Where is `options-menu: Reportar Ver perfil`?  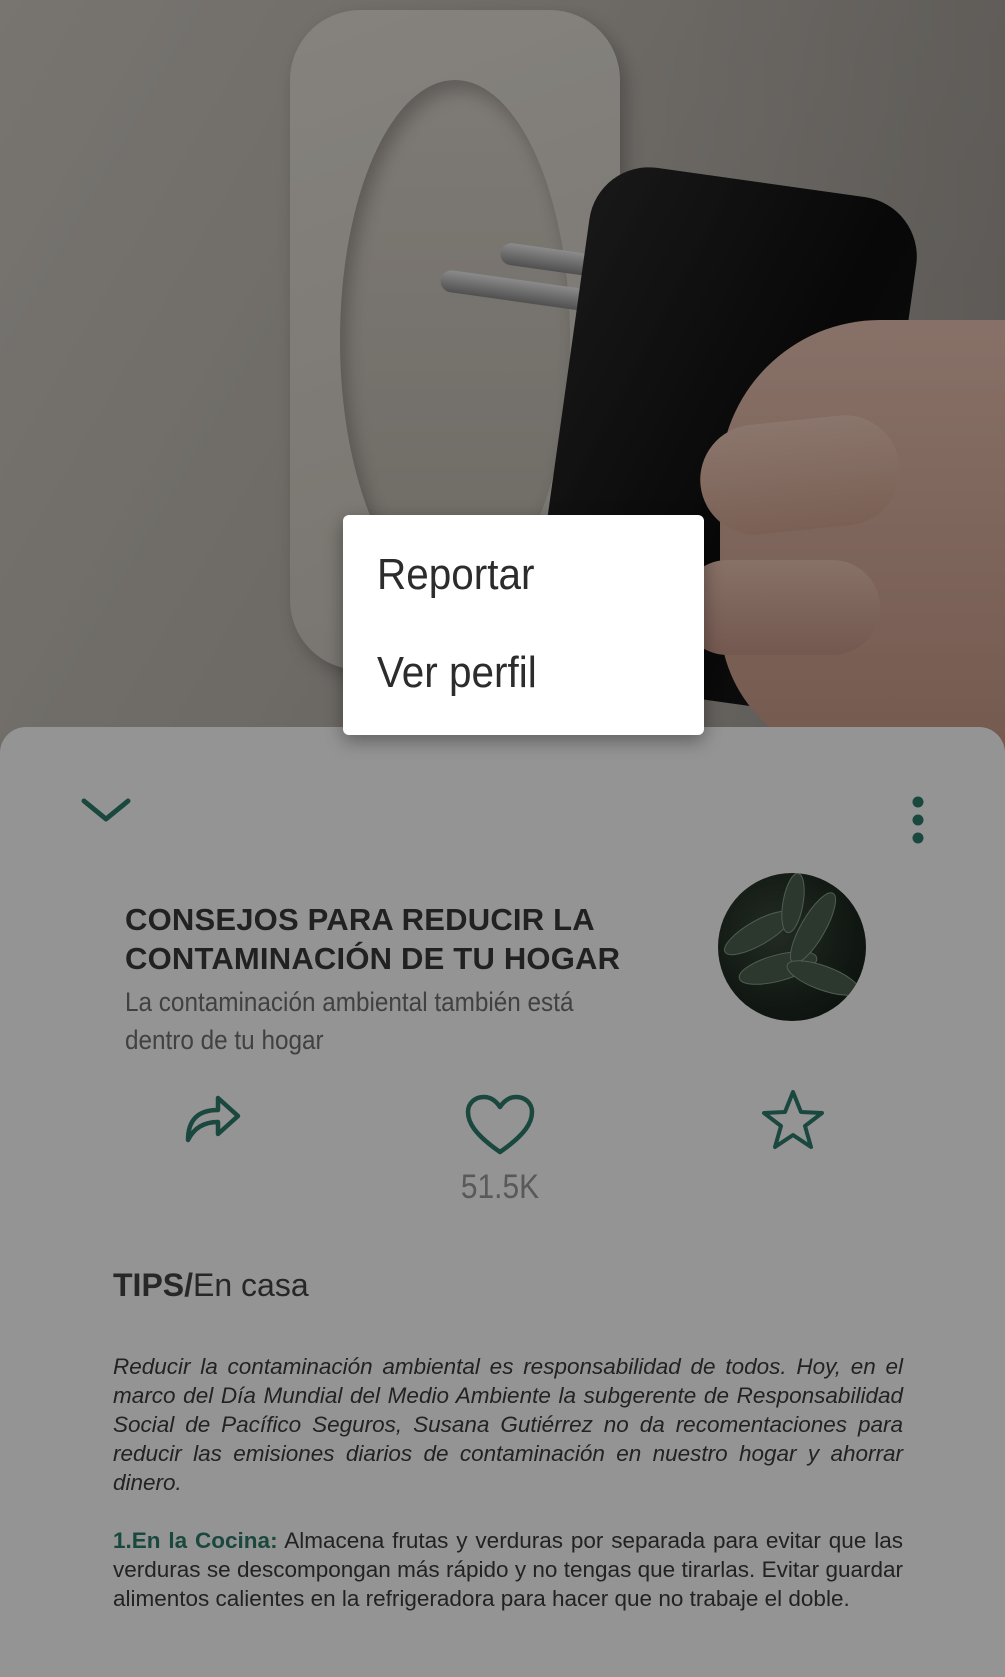
options-menu: Reportar Ver perfil is located at coordinates (523, 625).